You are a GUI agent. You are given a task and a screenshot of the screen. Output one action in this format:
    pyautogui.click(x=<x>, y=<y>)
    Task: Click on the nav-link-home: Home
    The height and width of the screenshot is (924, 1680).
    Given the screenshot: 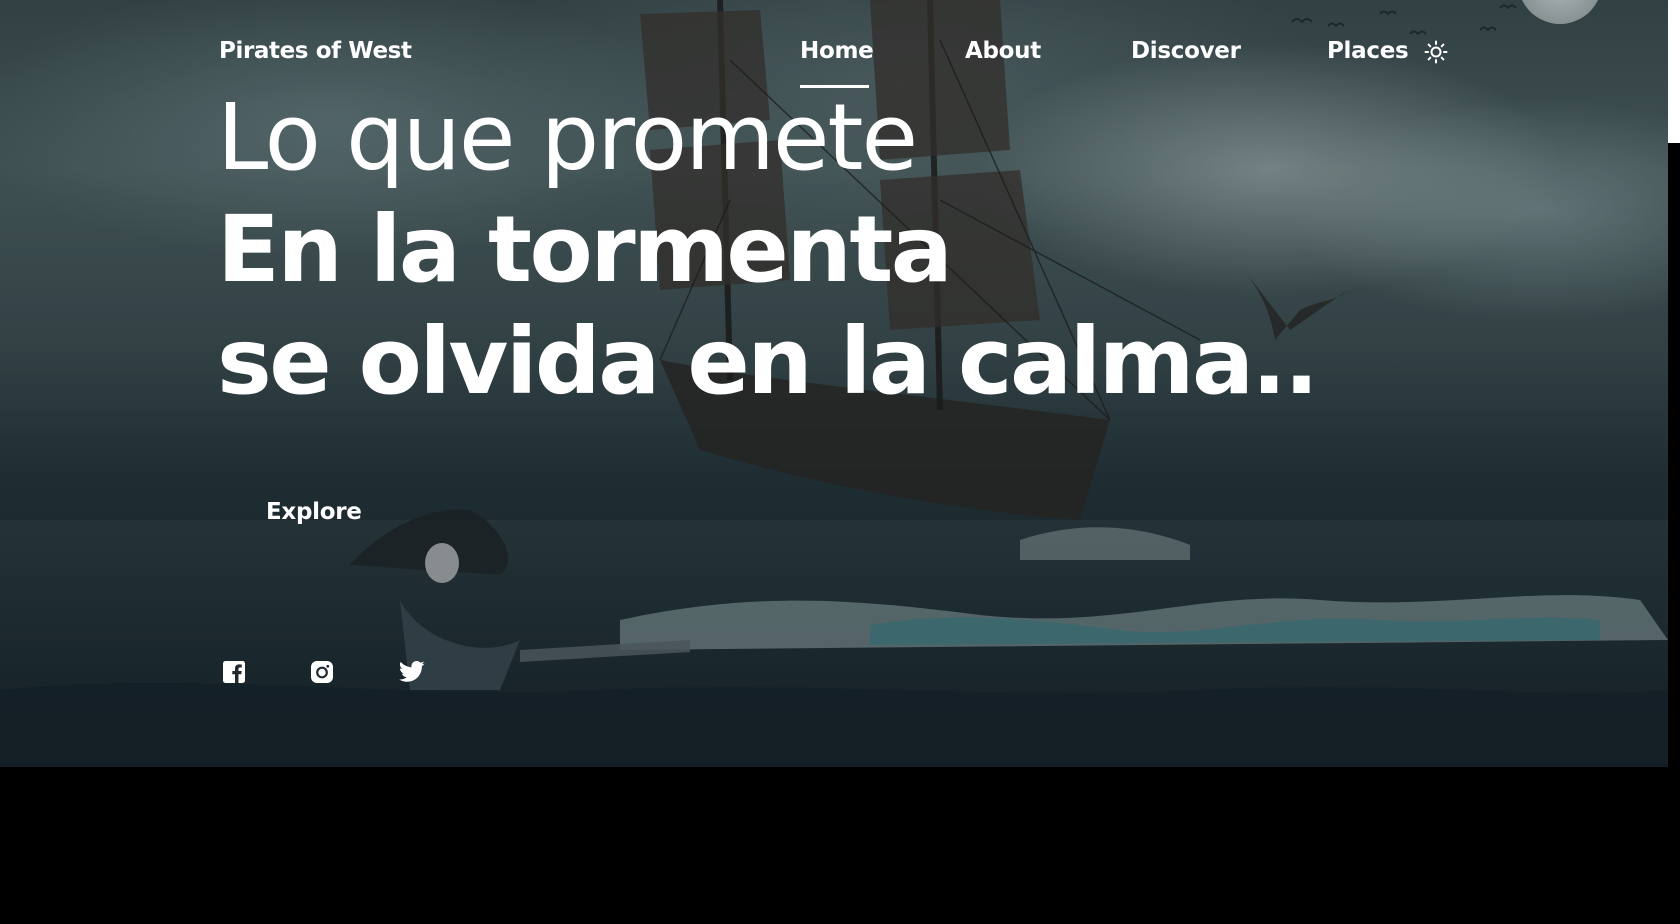 What is the action you would take?
    pyautogui.click(x=837, y=51)
    